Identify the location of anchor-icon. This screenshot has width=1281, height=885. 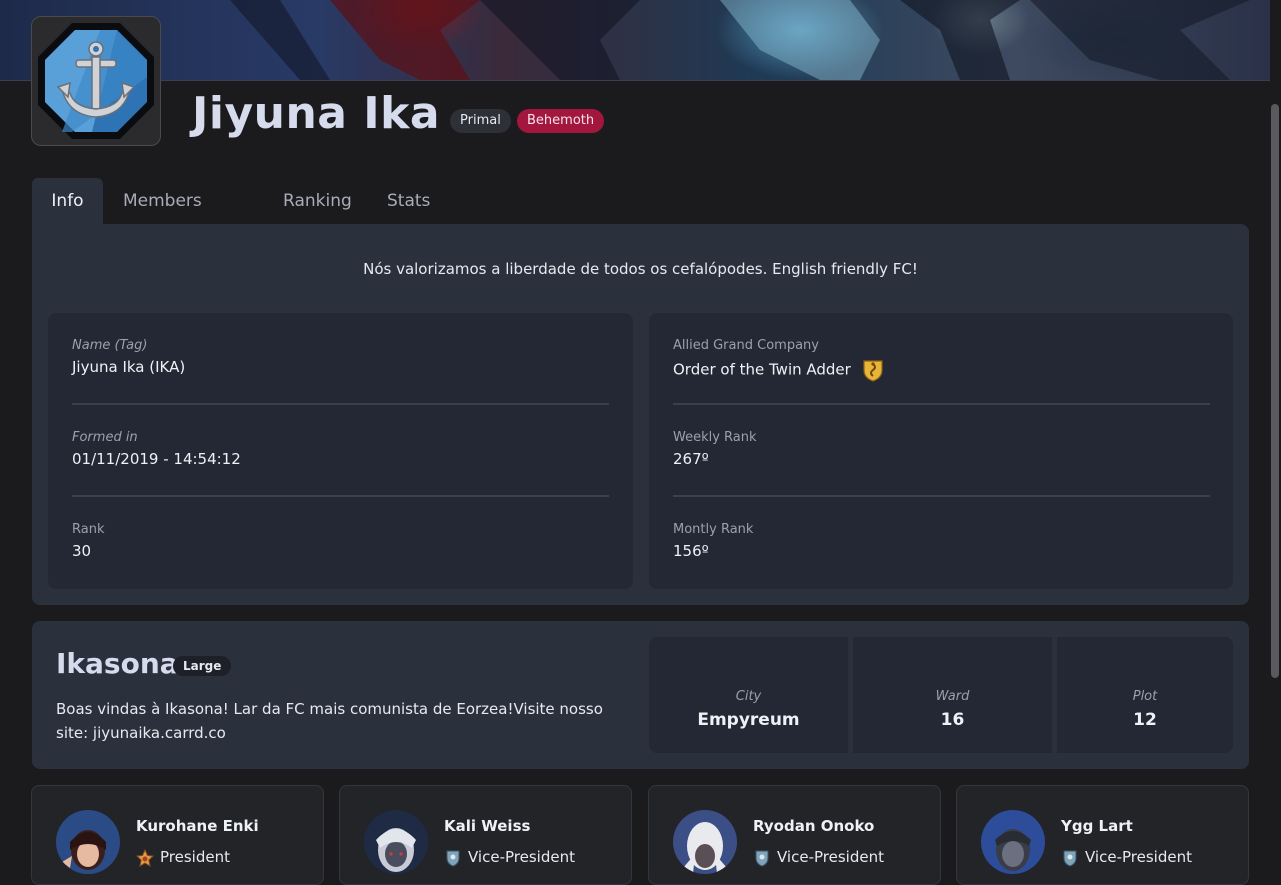
(96, 81).